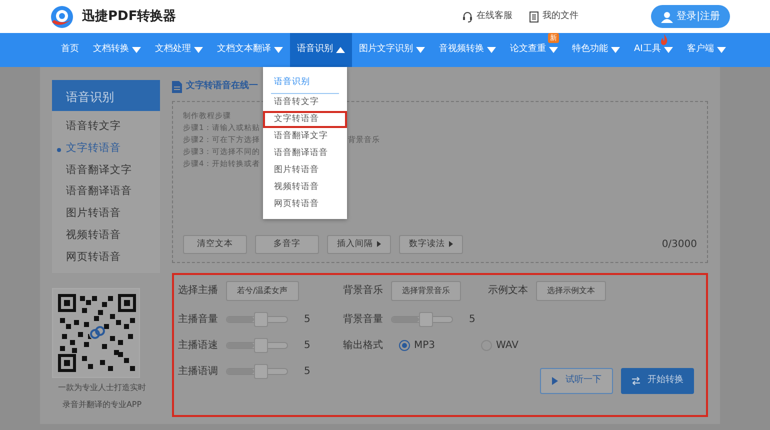  Describe the element at coordinates (305, 83) in the screenshot. I see `menu-heading: 语音识别` at that location.